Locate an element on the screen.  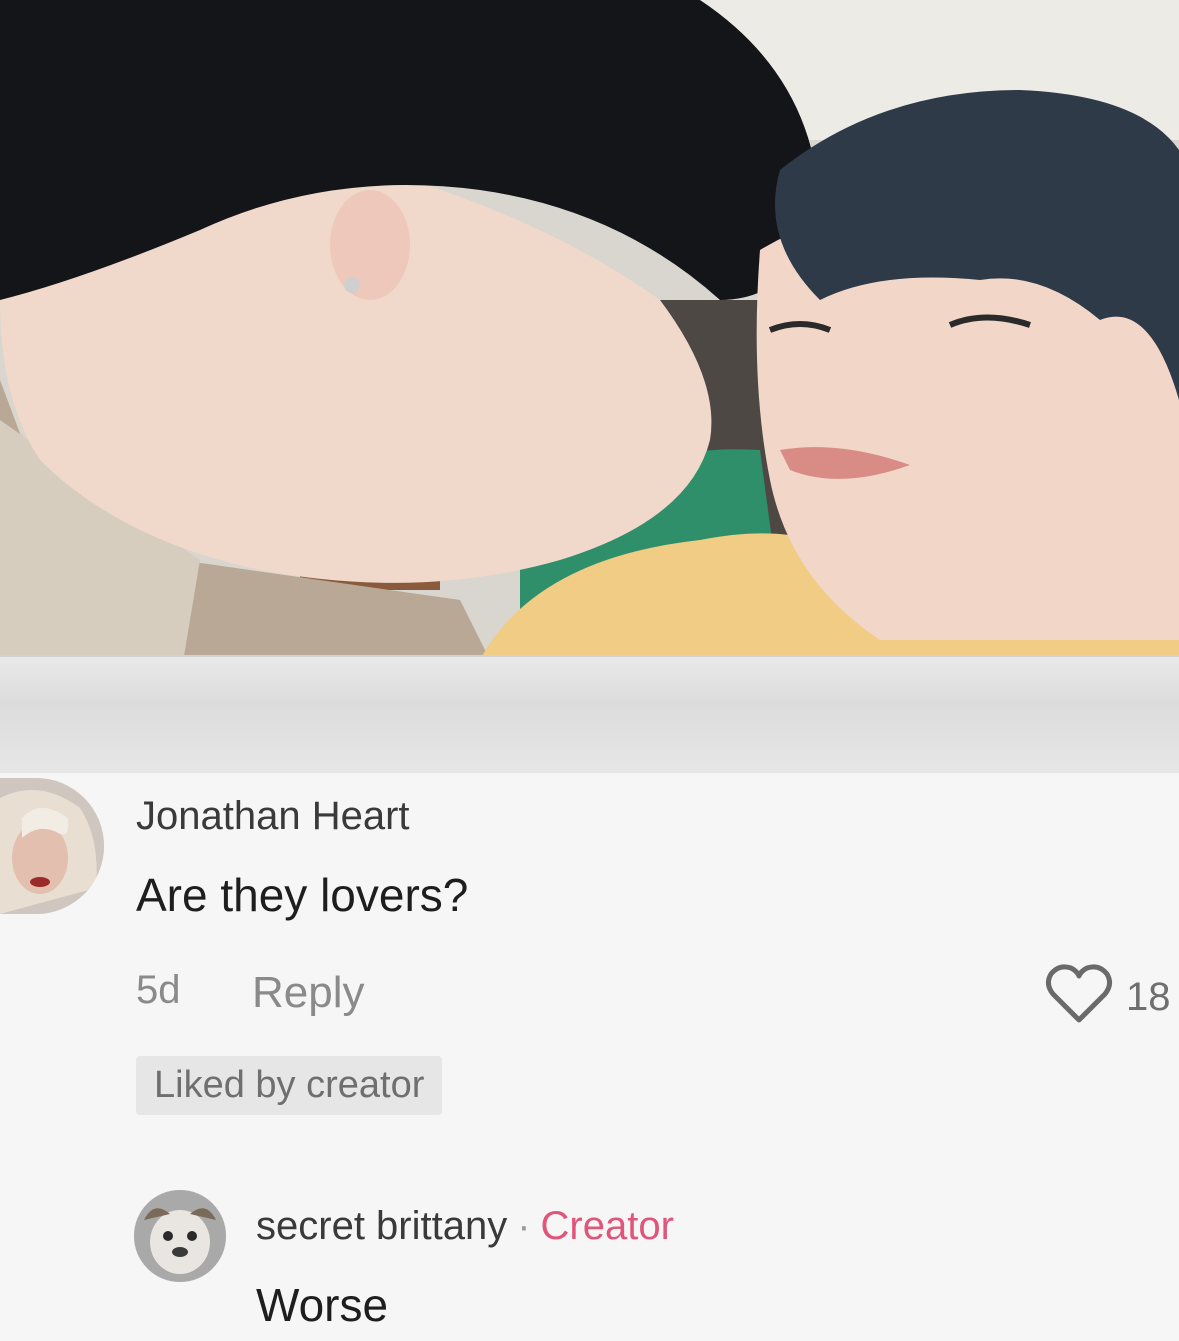
comment-username: Jonathan Heart is located at coordinates (273, 816).